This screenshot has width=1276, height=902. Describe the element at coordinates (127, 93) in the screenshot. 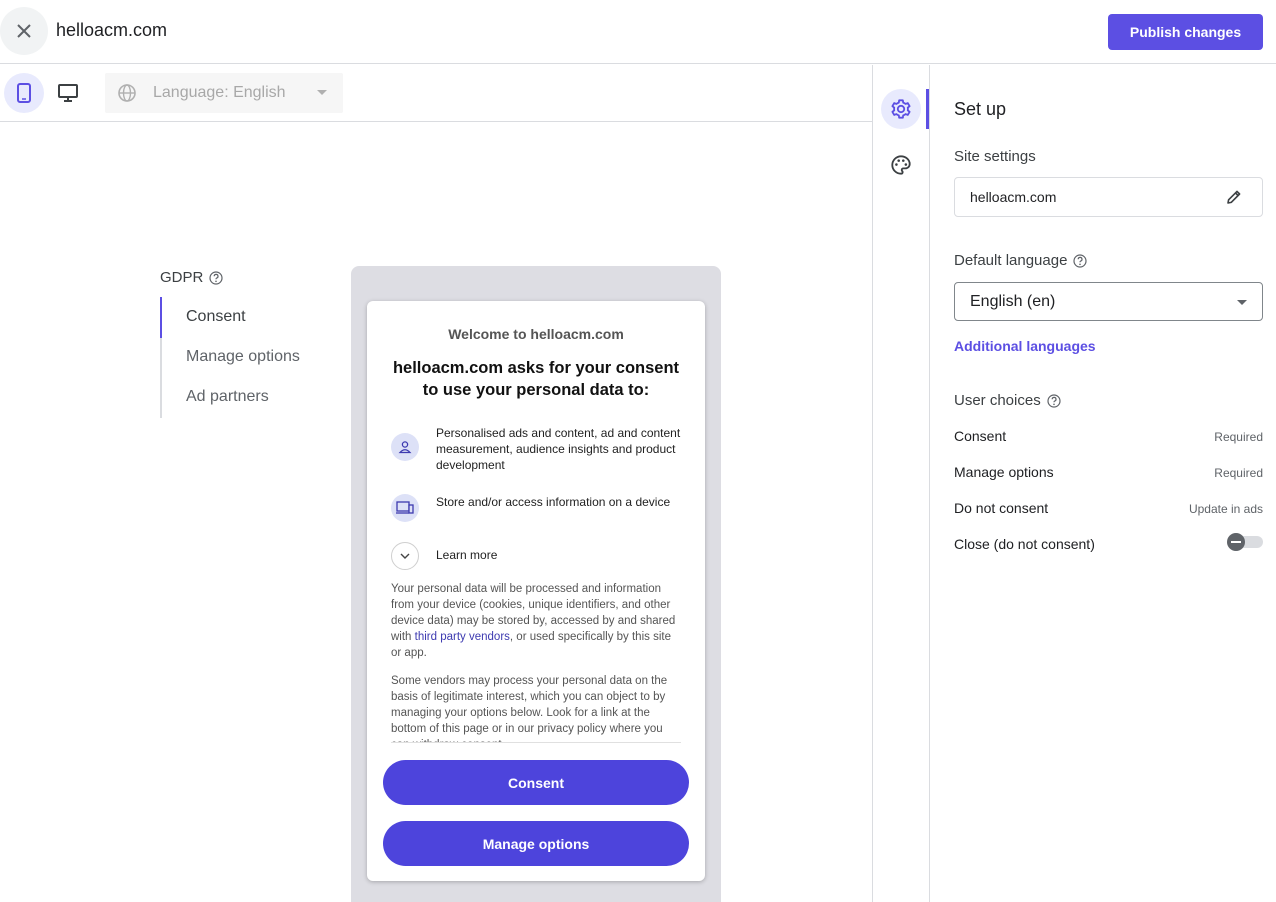

I see `globe-icon` at that location.